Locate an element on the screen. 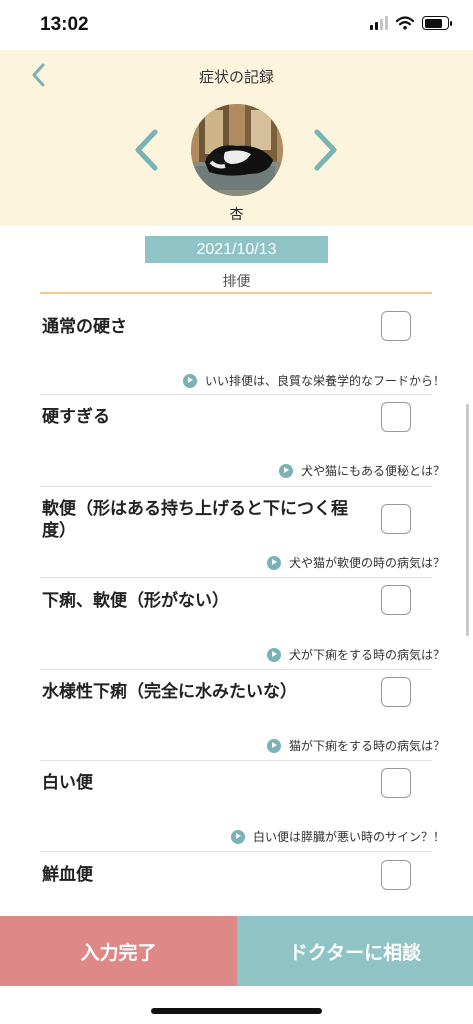  prev-pet-button is located at coordinates (146, 150).